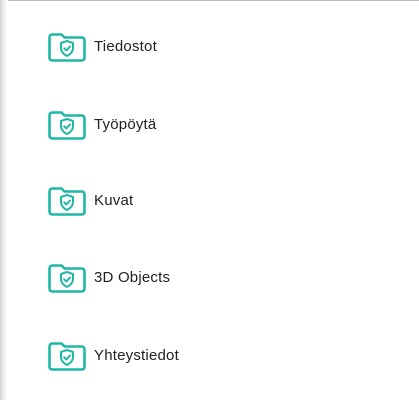  I want to click on folder-label: Kuvat, so click(114, 200).